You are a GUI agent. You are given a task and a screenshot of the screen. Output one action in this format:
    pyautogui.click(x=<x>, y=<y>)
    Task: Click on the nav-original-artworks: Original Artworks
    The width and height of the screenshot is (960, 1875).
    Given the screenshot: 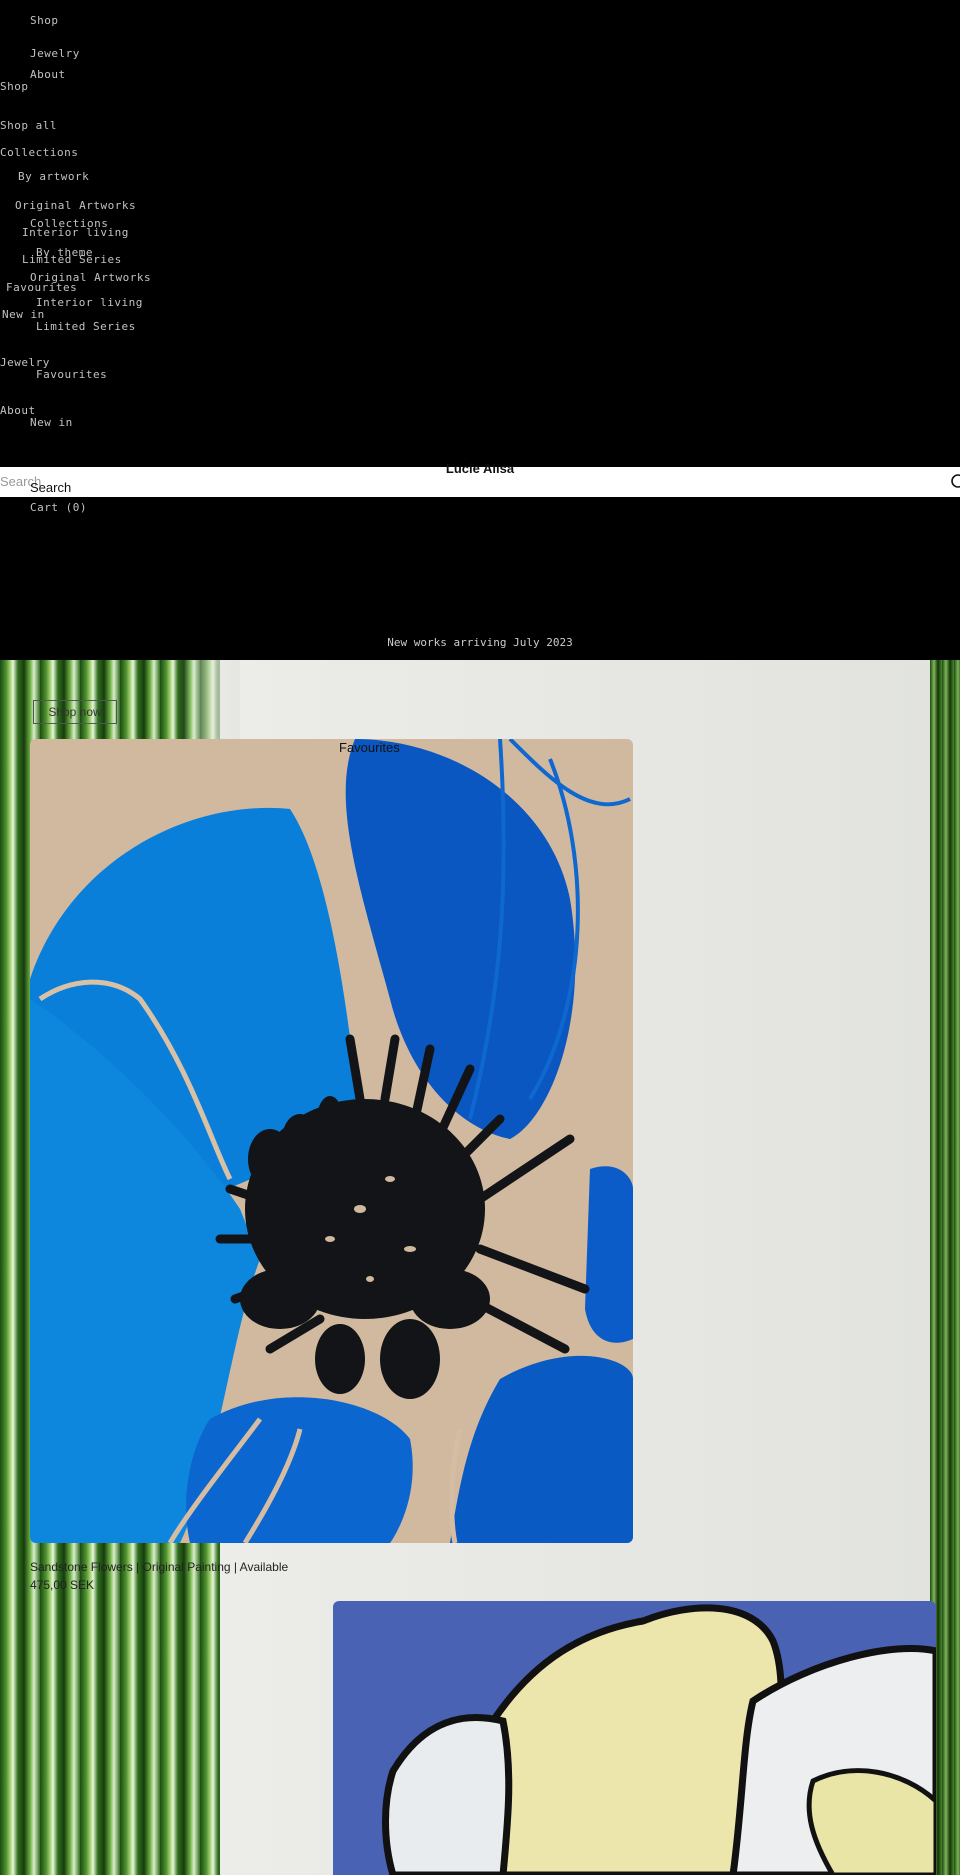 What is the action you would take?
    pyautogui.click(x=75, y=205)
    